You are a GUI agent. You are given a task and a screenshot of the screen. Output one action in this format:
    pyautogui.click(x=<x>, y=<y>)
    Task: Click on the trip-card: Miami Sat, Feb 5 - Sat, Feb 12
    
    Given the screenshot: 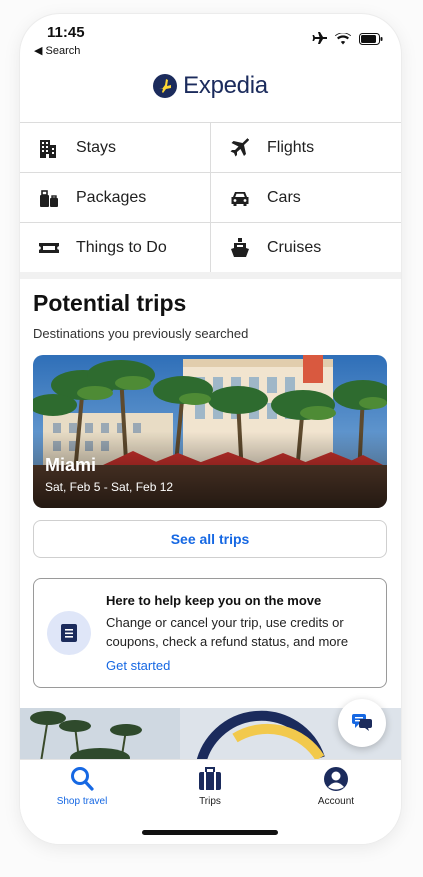 What is the action you would take?
    pyautogui.click(x=210, y=431)
    